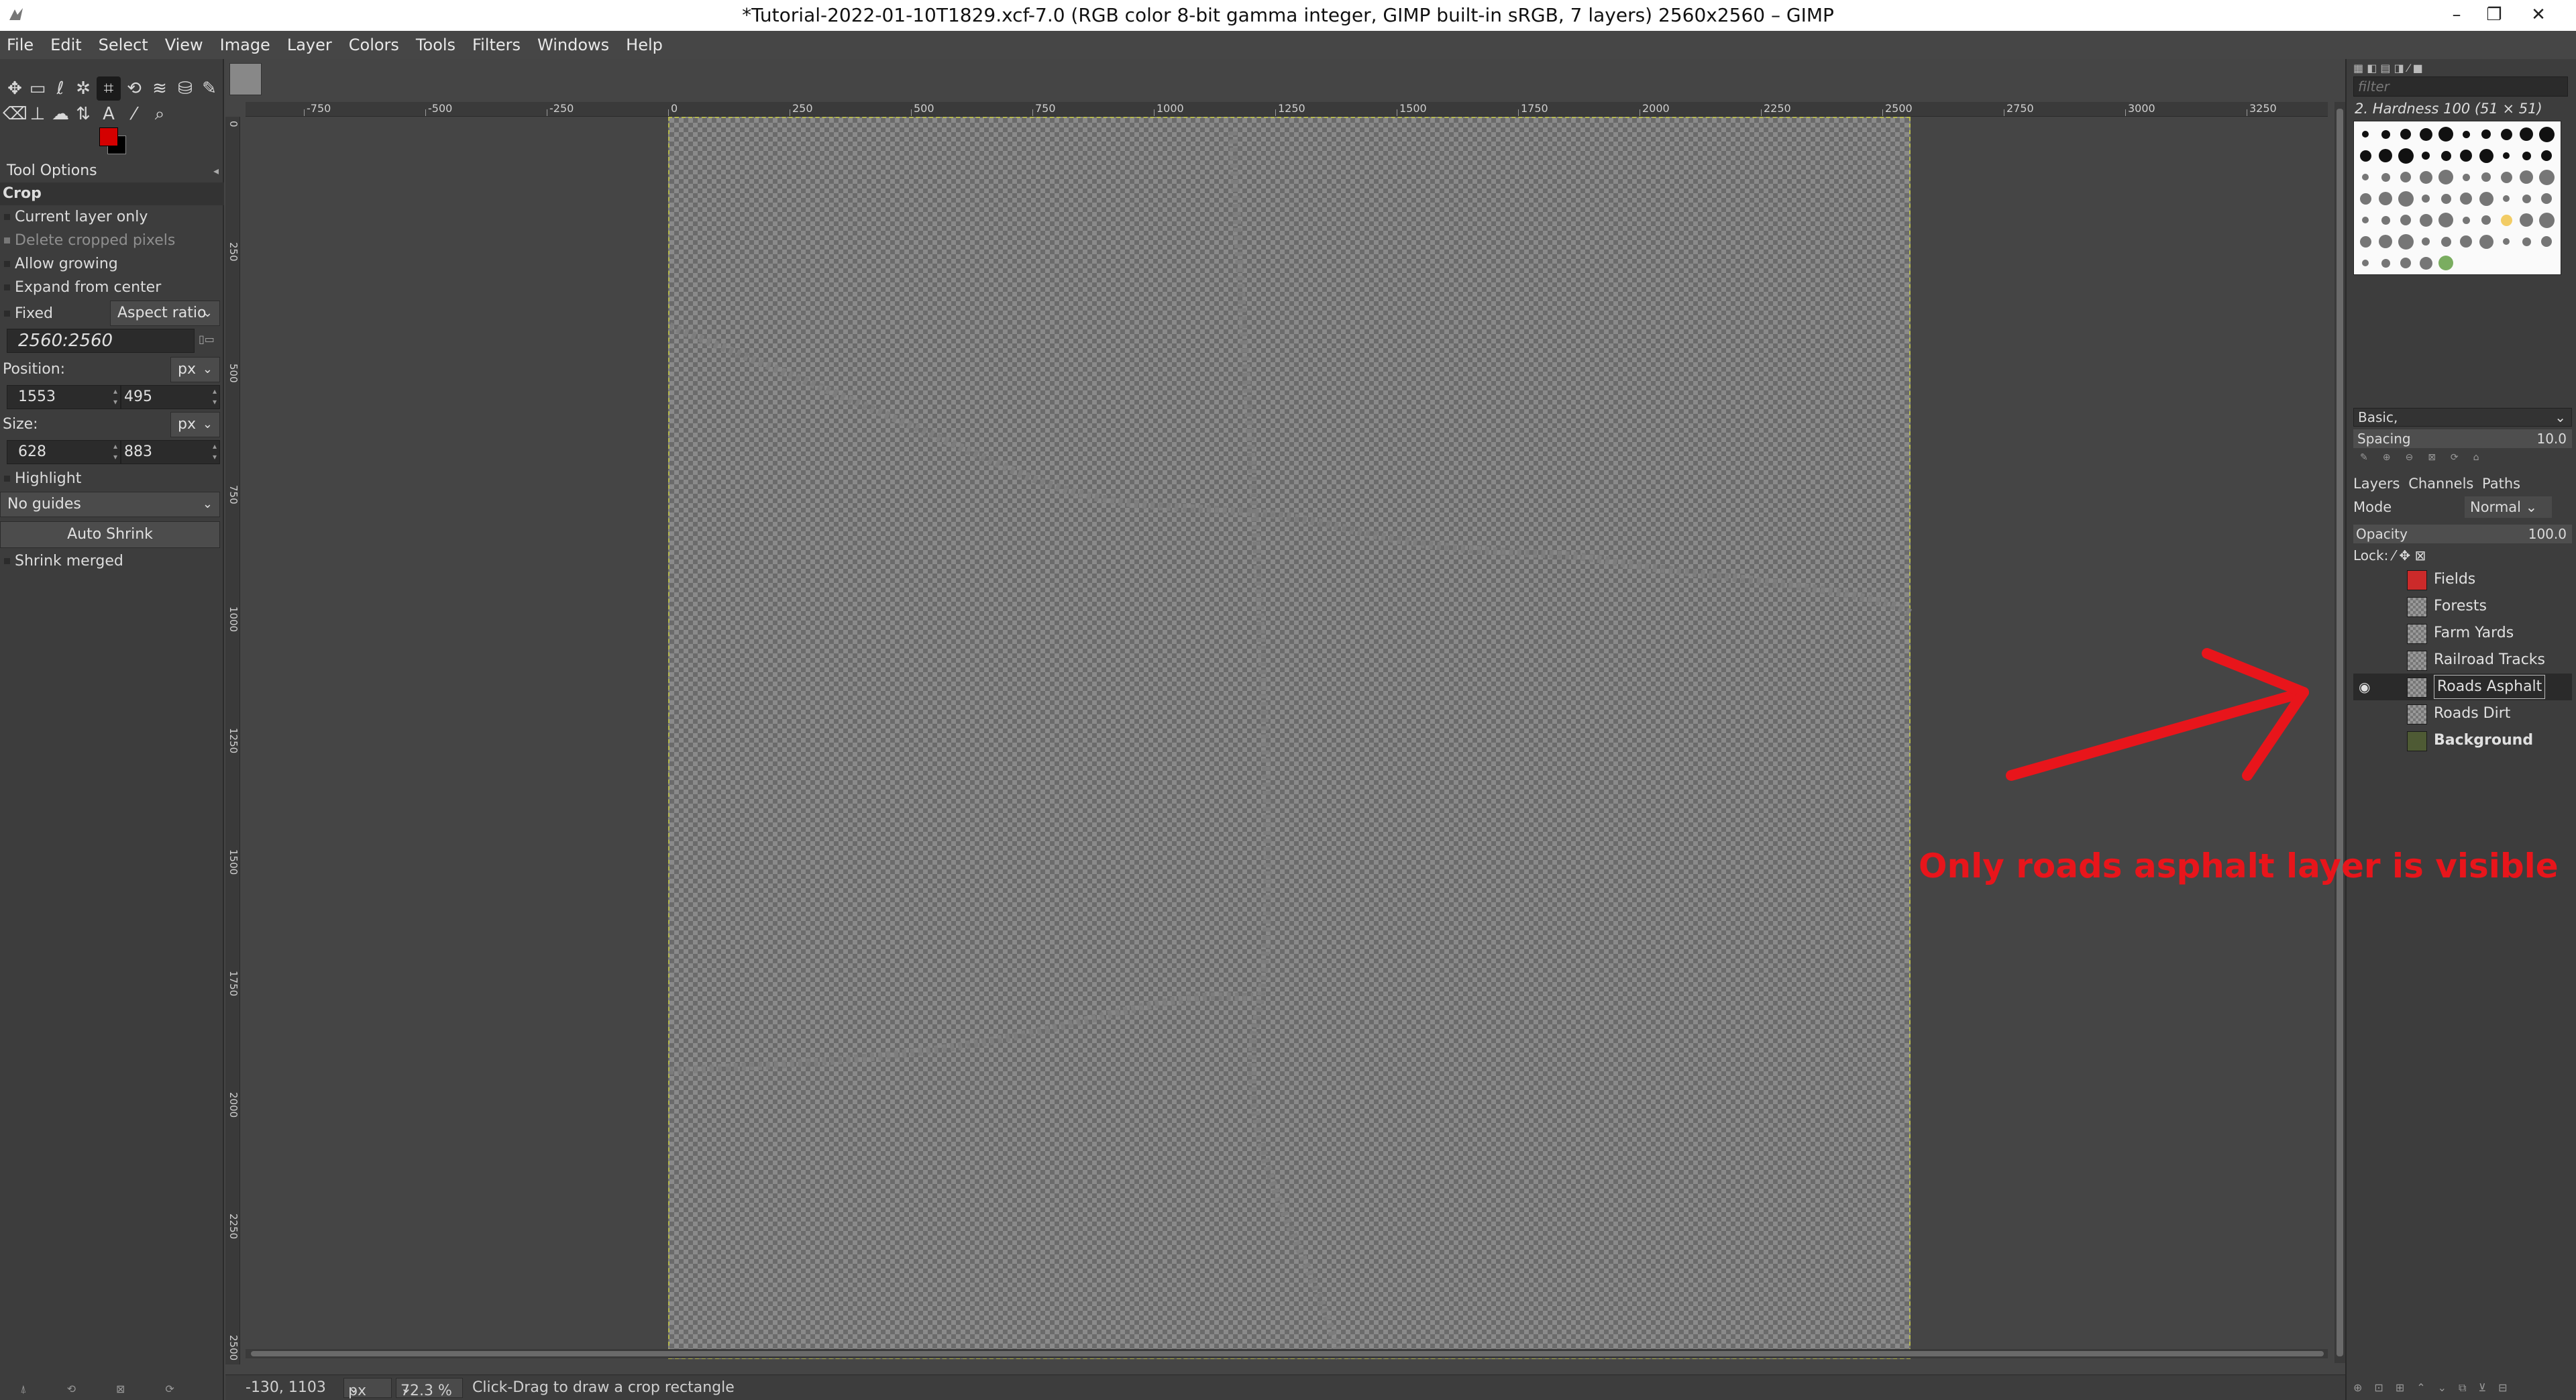 The width and height of the screenshot is (2576, 1400). What do you see at coordinates (134, 88) in the screenshot?
I see `transform-tool-icon: ⟲` at bounding box center [134, 88].